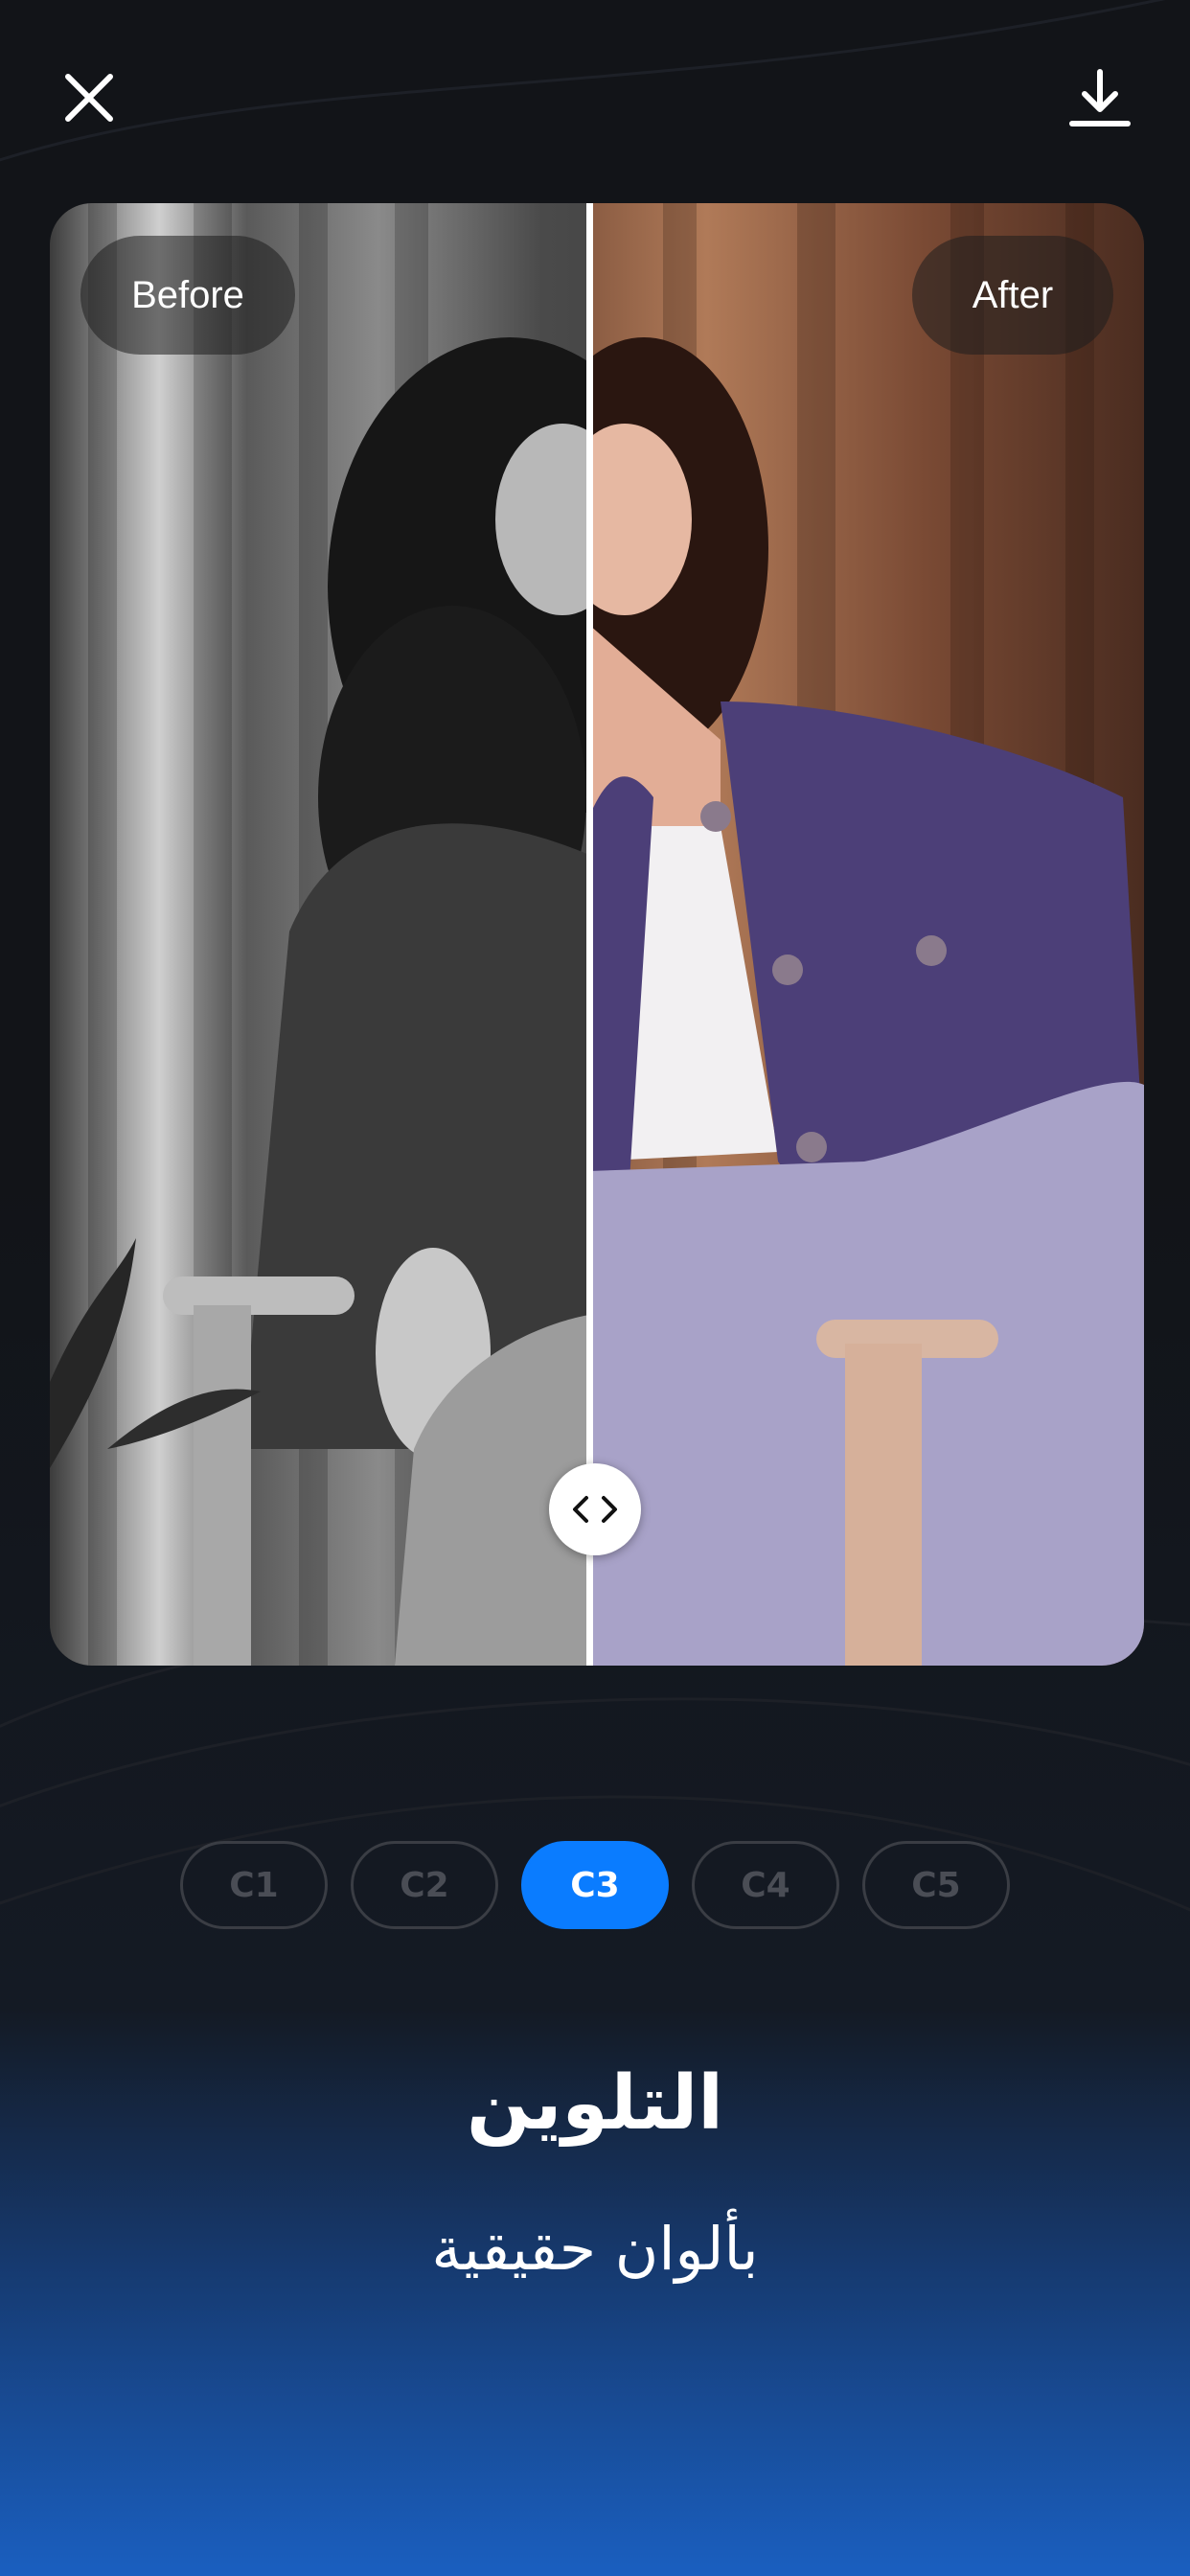  I want to click on download-icon, so click(1100, 97).